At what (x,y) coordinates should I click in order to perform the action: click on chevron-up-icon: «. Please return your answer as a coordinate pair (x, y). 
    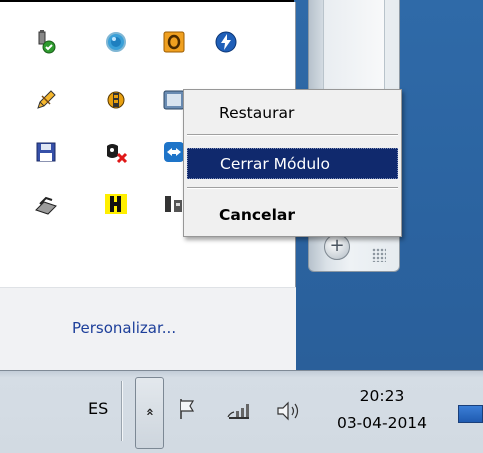
    Looking at the image, I should click on (150, 412).